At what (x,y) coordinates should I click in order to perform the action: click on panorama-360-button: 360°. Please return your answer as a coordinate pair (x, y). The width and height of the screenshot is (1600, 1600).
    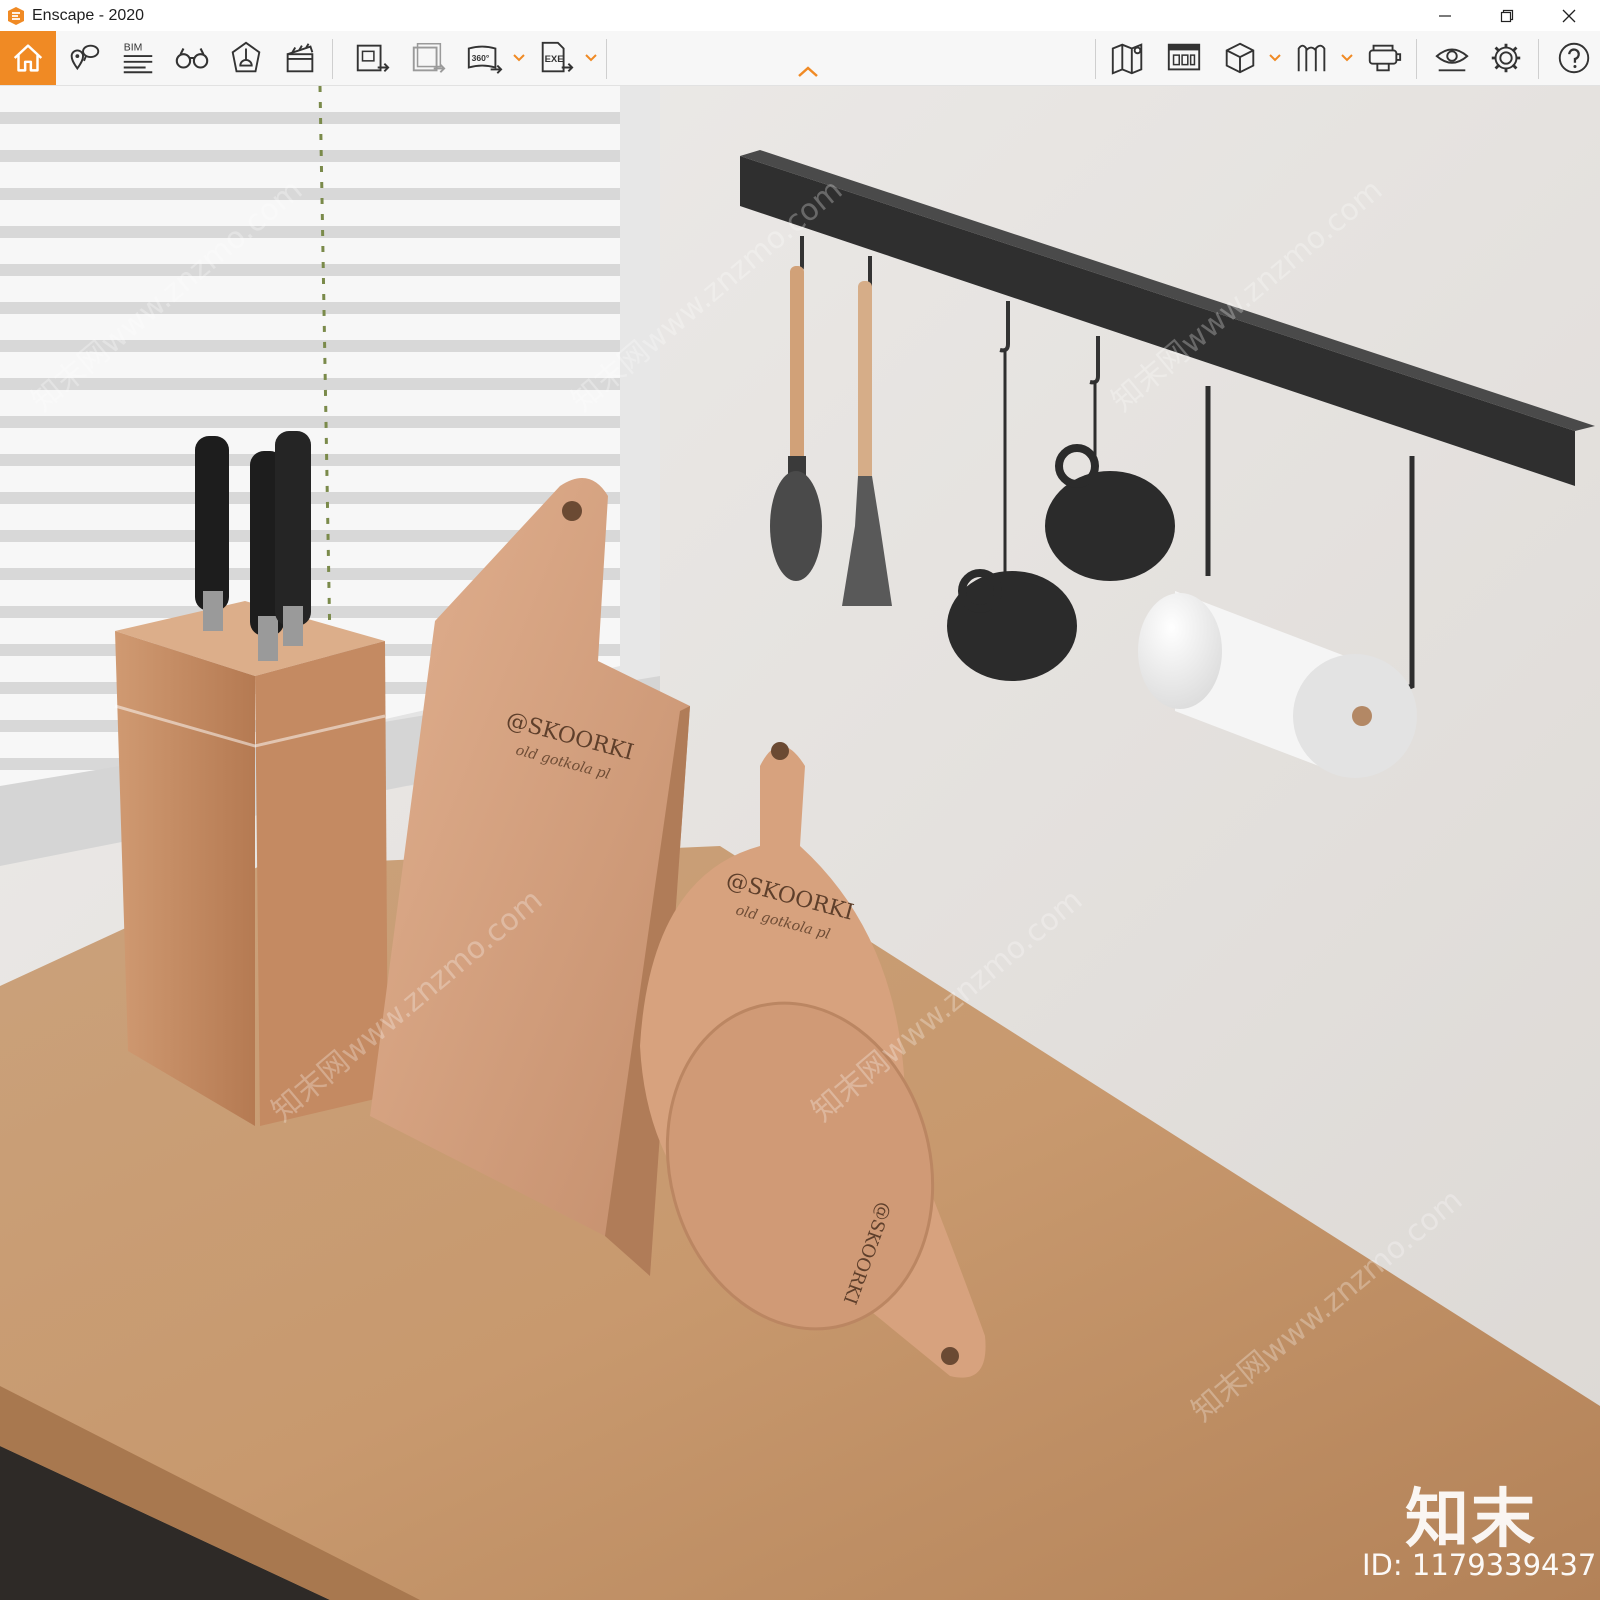
    Looking at the image, I should click on (484, 58).